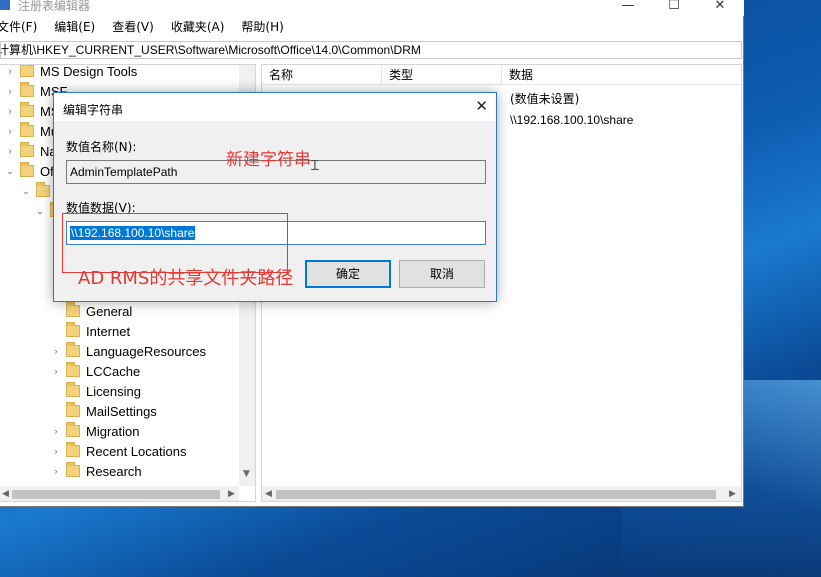 This screenshot has height=577, width=821. Describe the element at coordinates (135, 26) in the screenshot. I see `menu-view: 查看(V)` at that location.